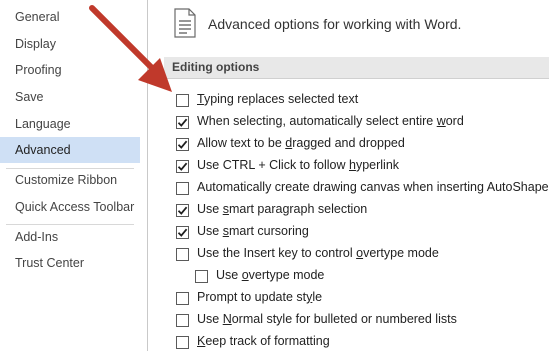  What do you see at coordinates (70, 17) in the screenshot?
I see `sidebar-item-general: General` at bounding box center [70, 17].